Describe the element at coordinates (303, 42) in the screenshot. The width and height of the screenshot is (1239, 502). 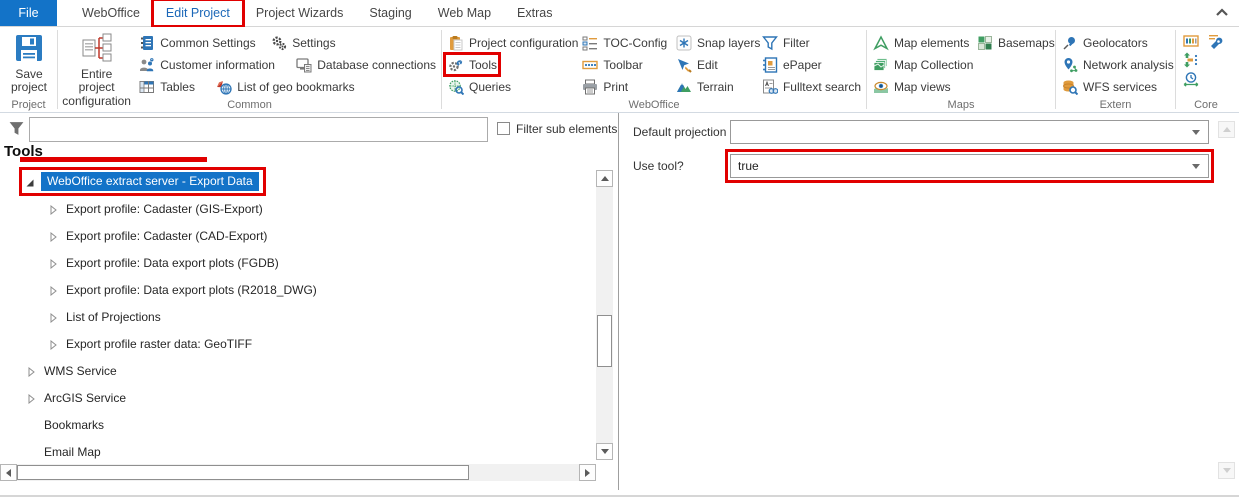
I see `settings-button: Settings` at that location.